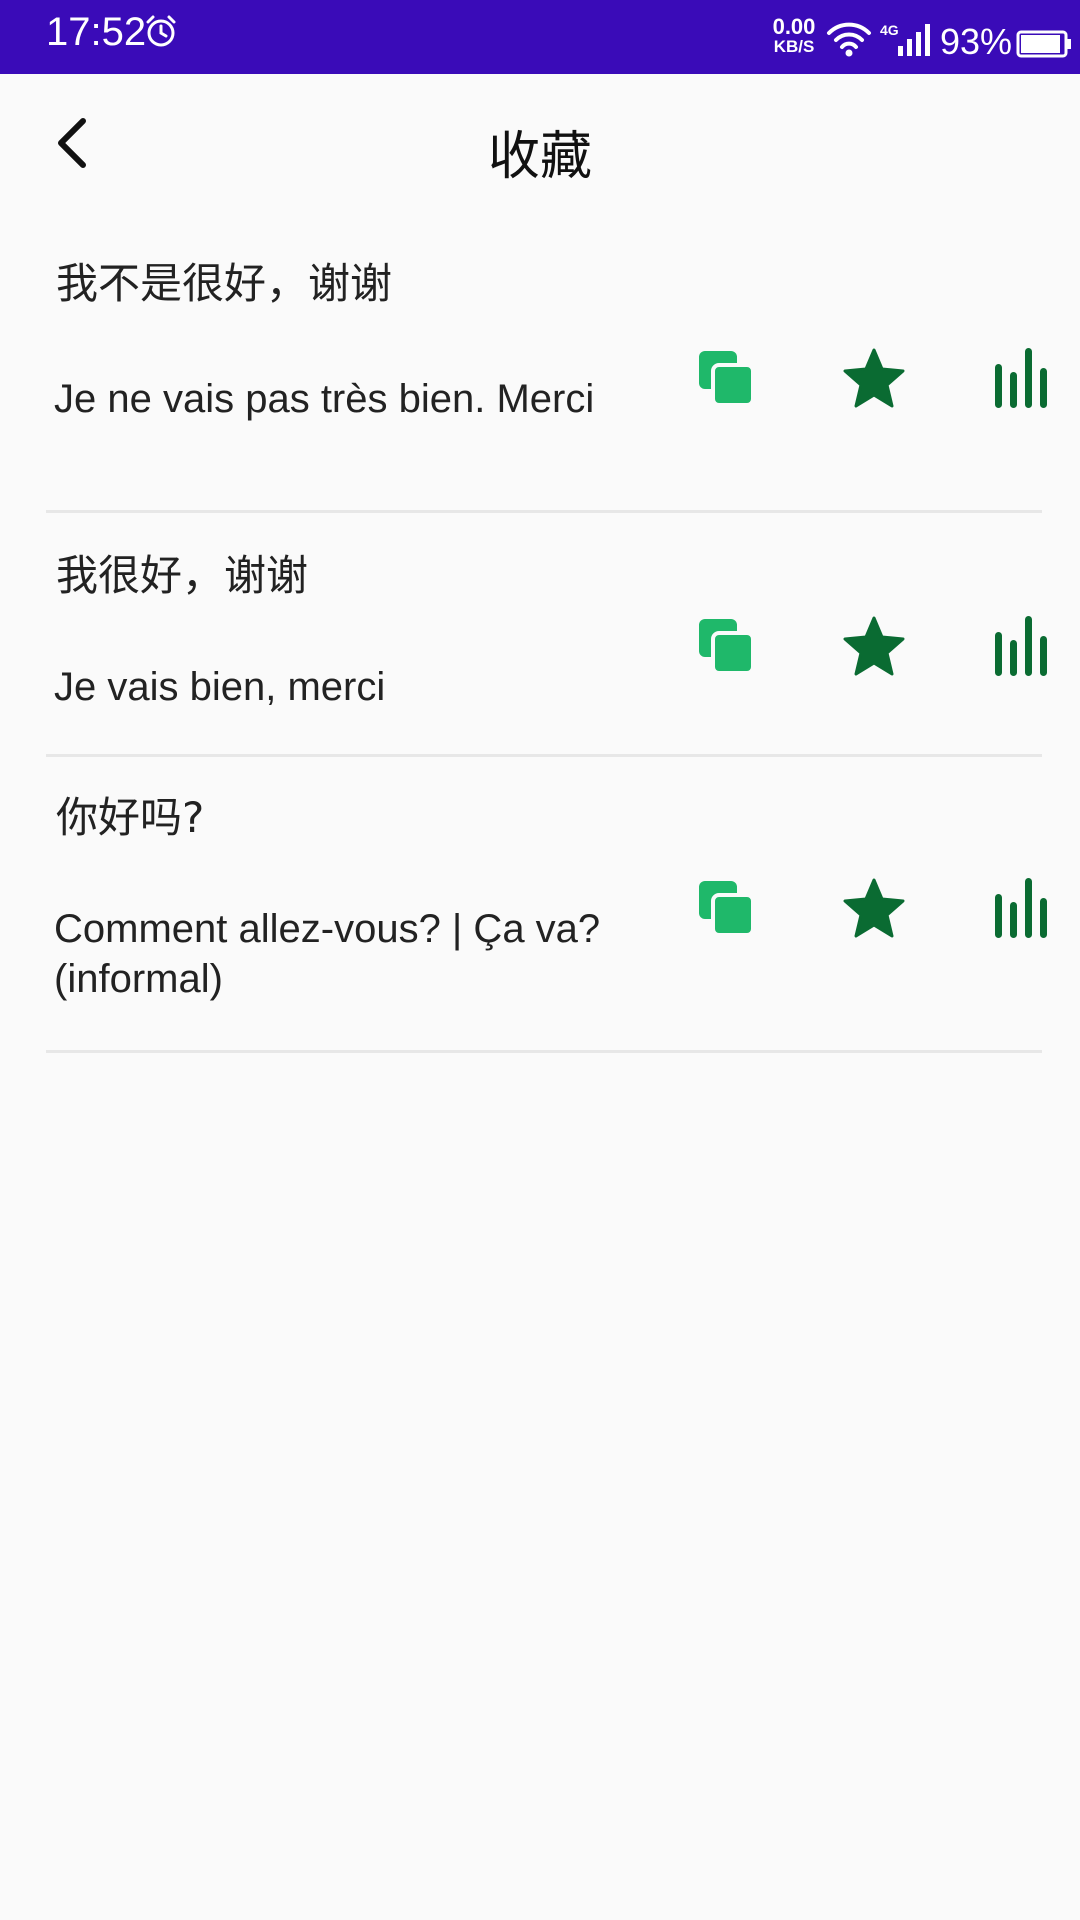  What do you see at coordinates (539, 157) in the screenshot?
I see `page-title: 收藏` at bounding box center [539, 157].